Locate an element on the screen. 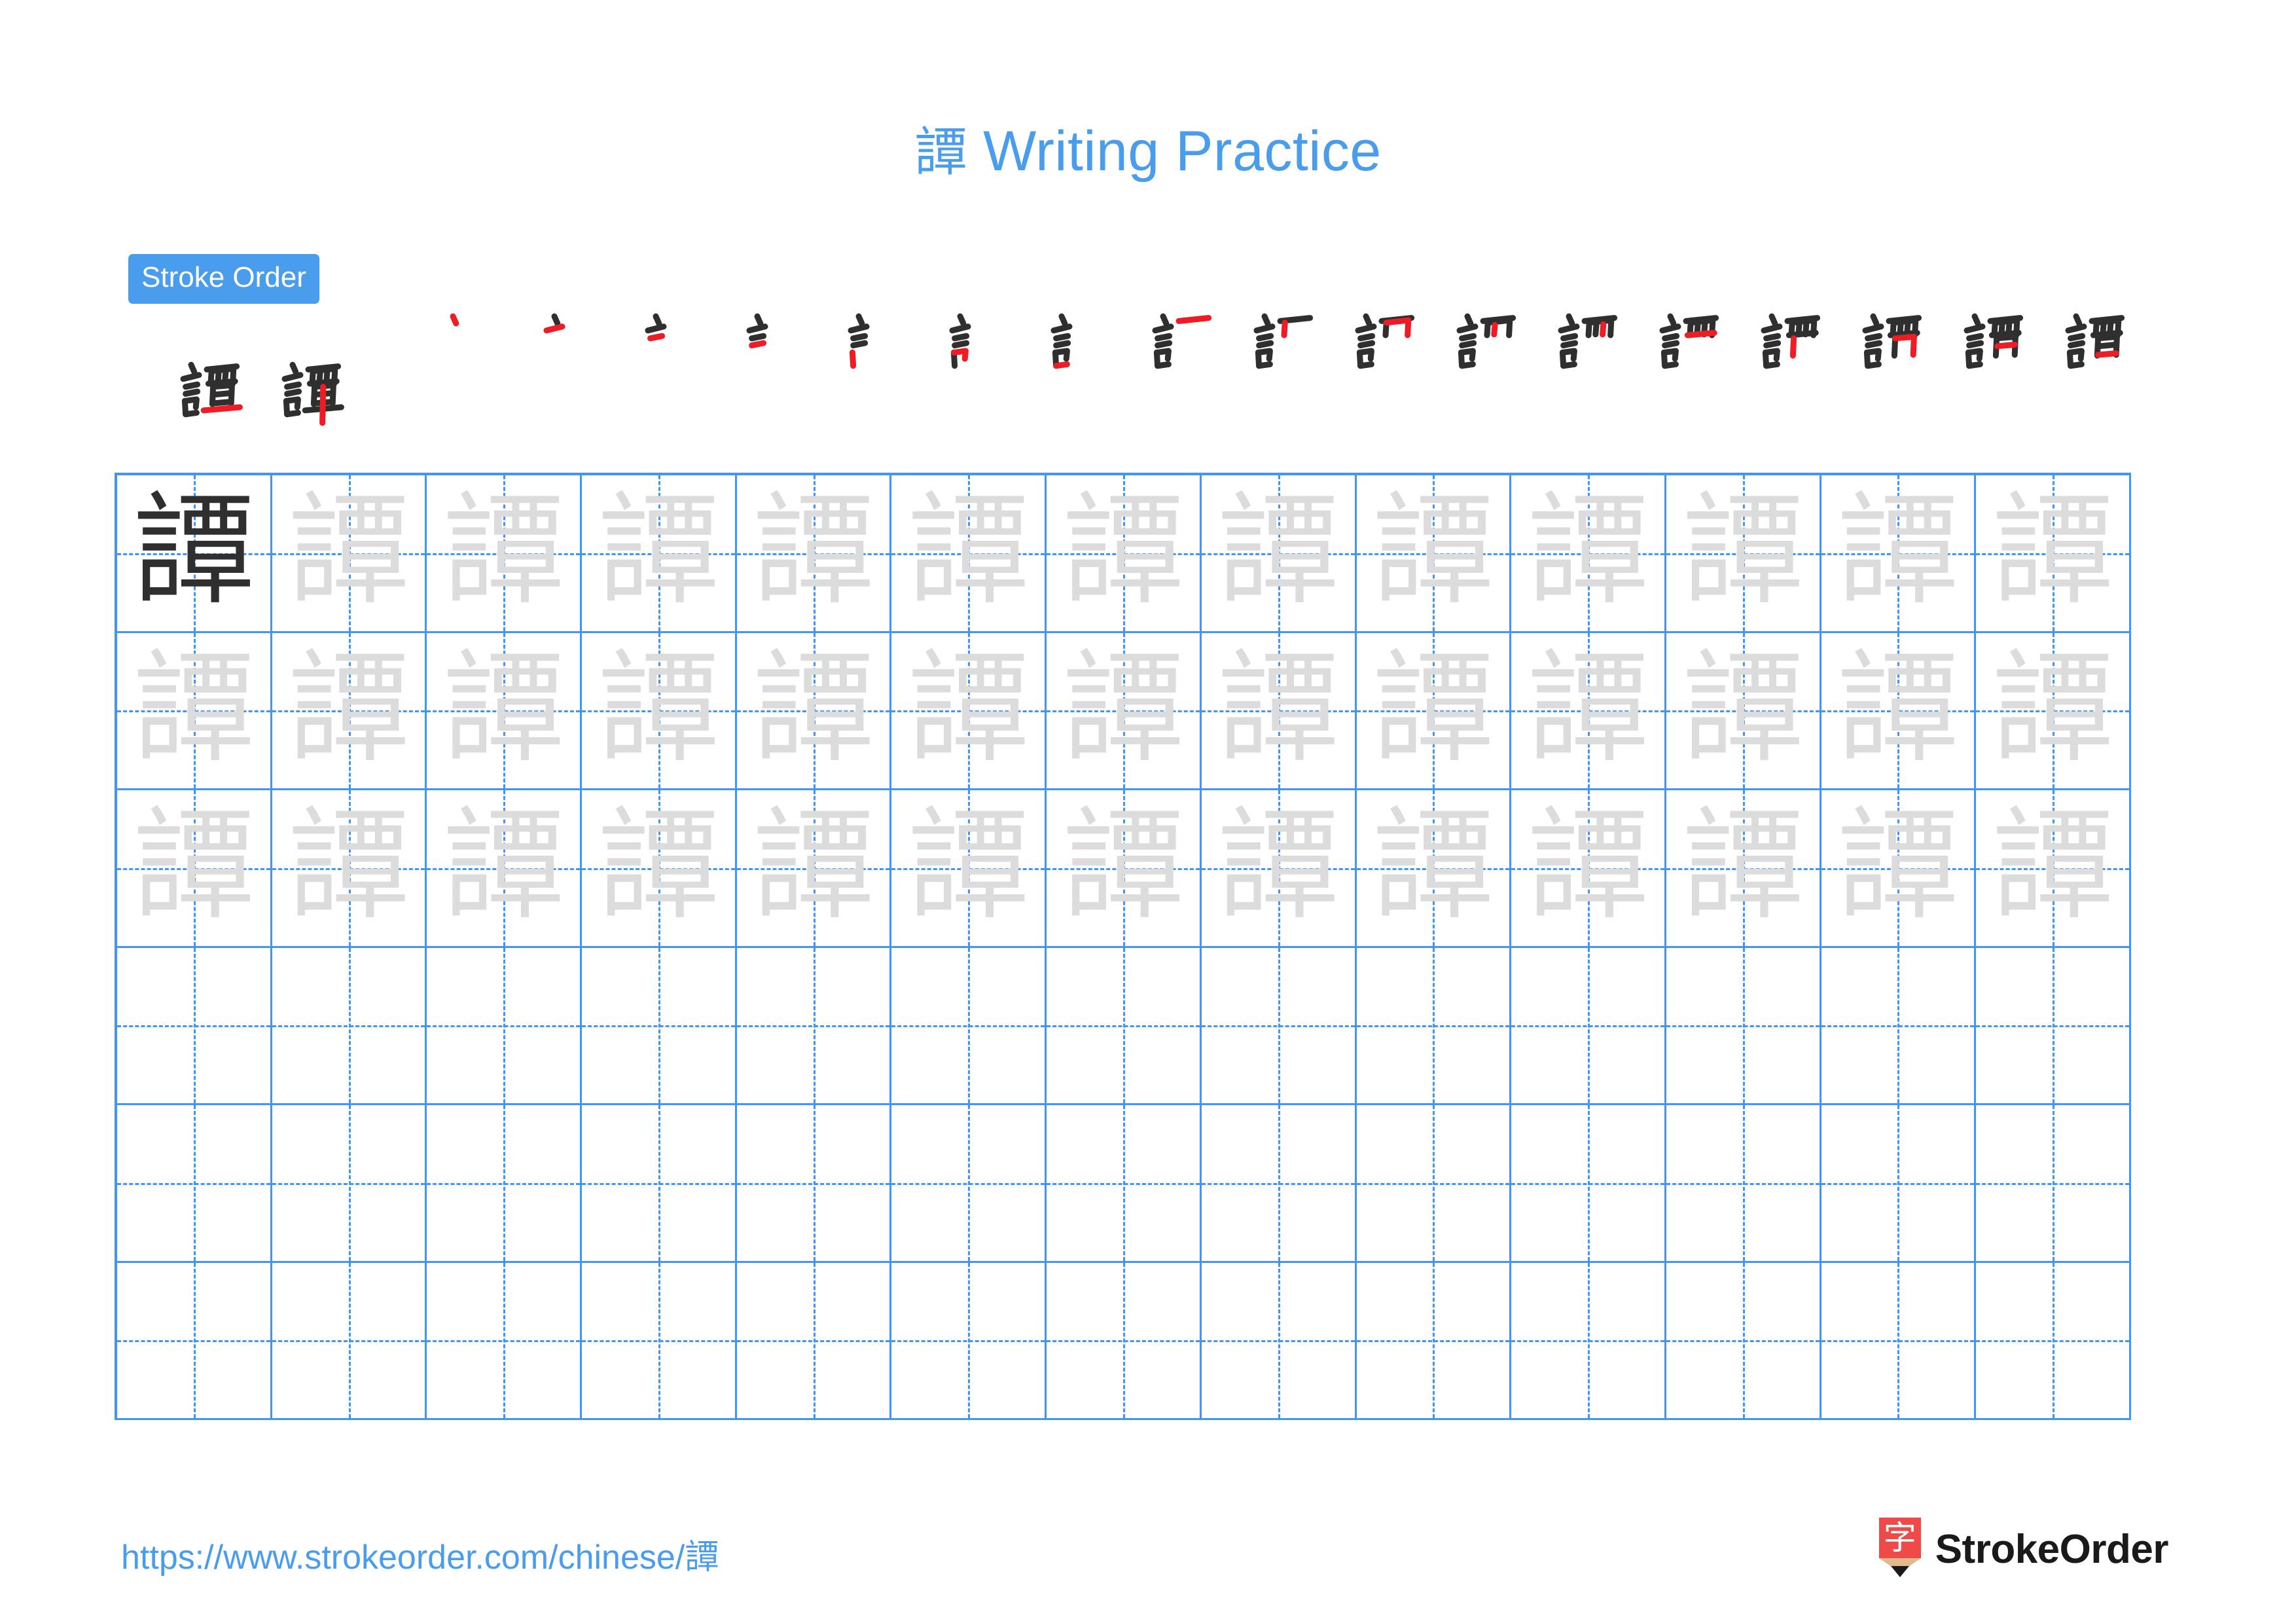 The height and width of the screenshot is (1623, 2296). model-character: 譚 is located at coordinates (194, 551).